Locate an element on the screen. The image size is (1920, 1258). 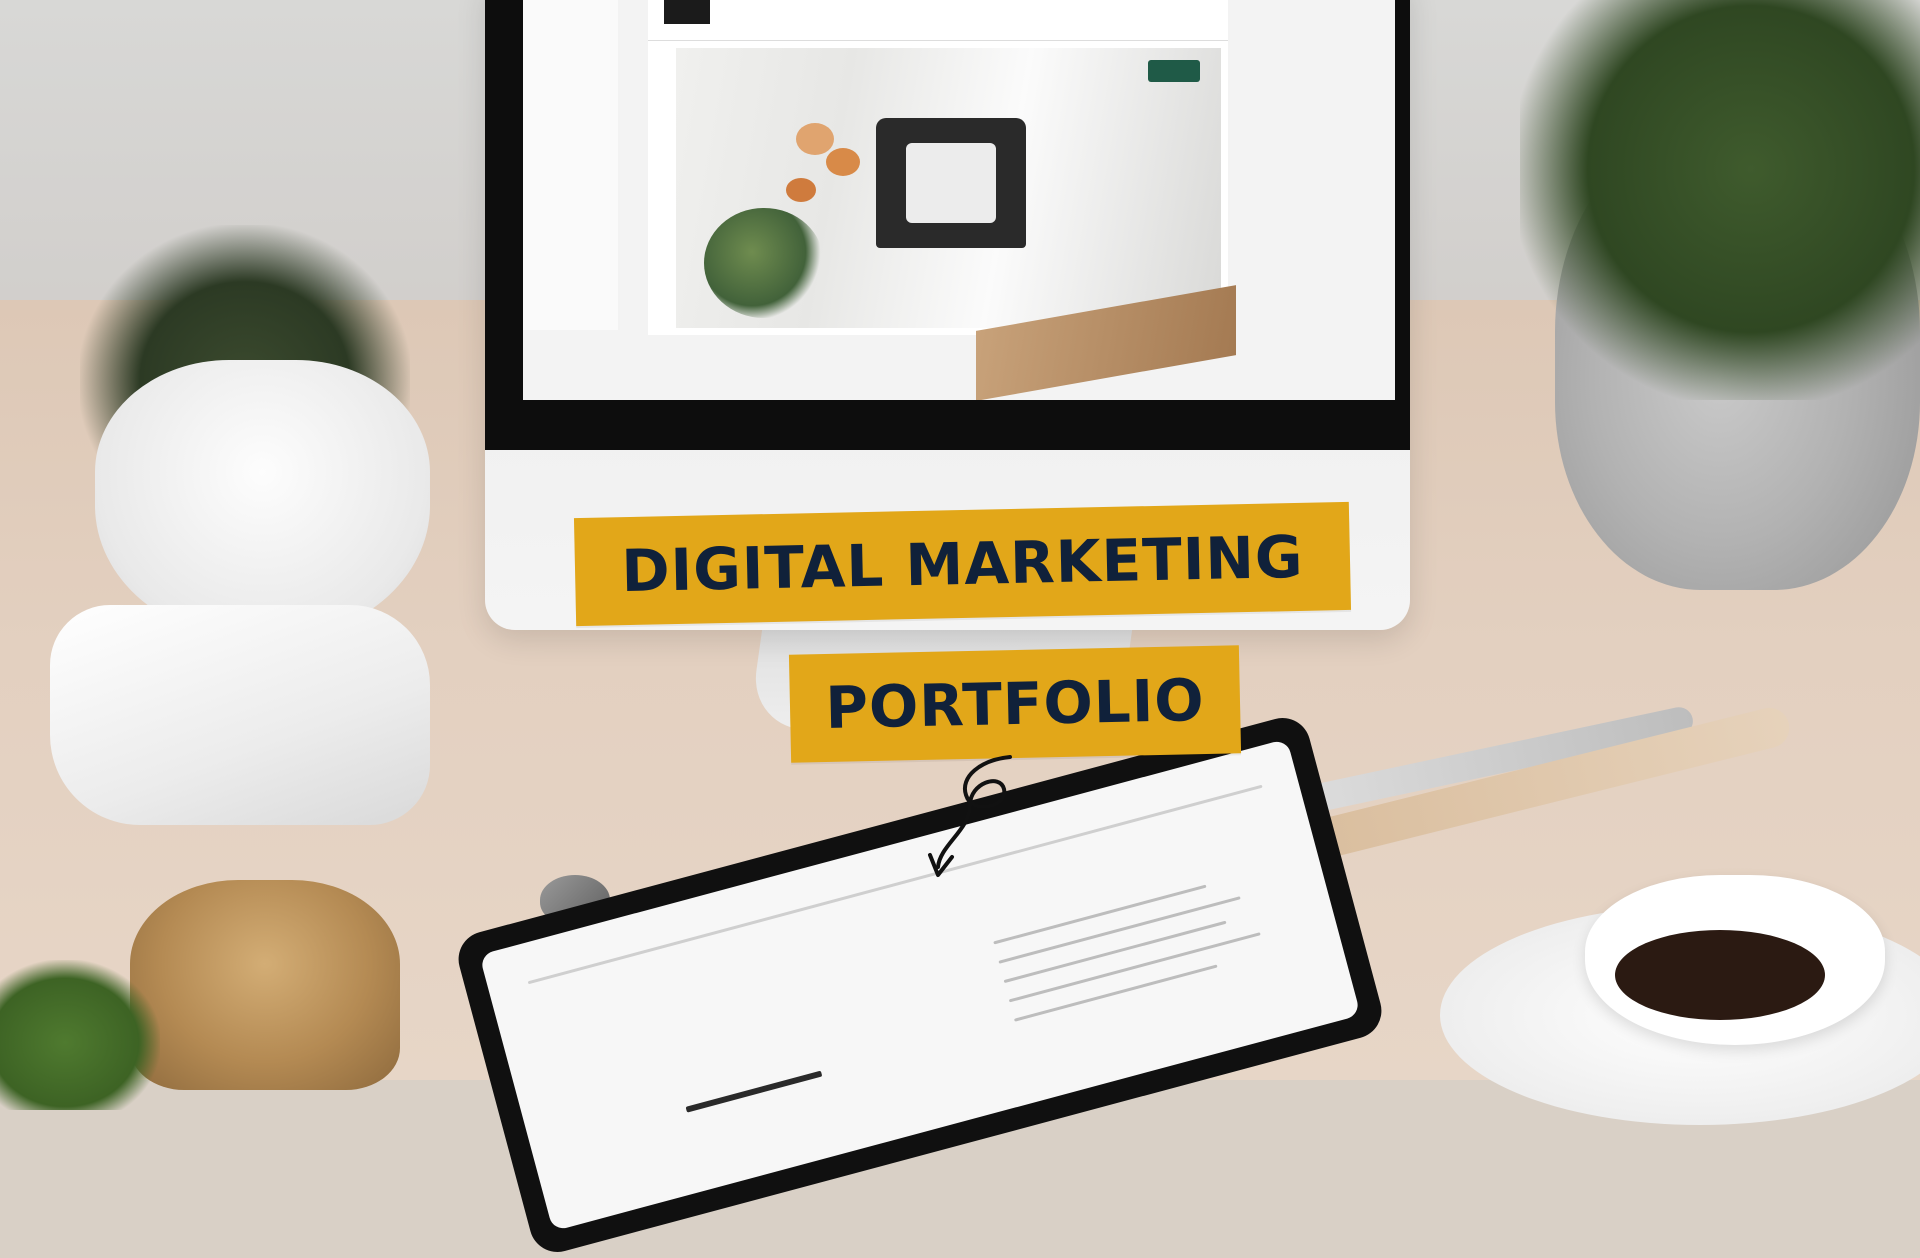
curly-arrow-icon is located at coordinates (970, 816).